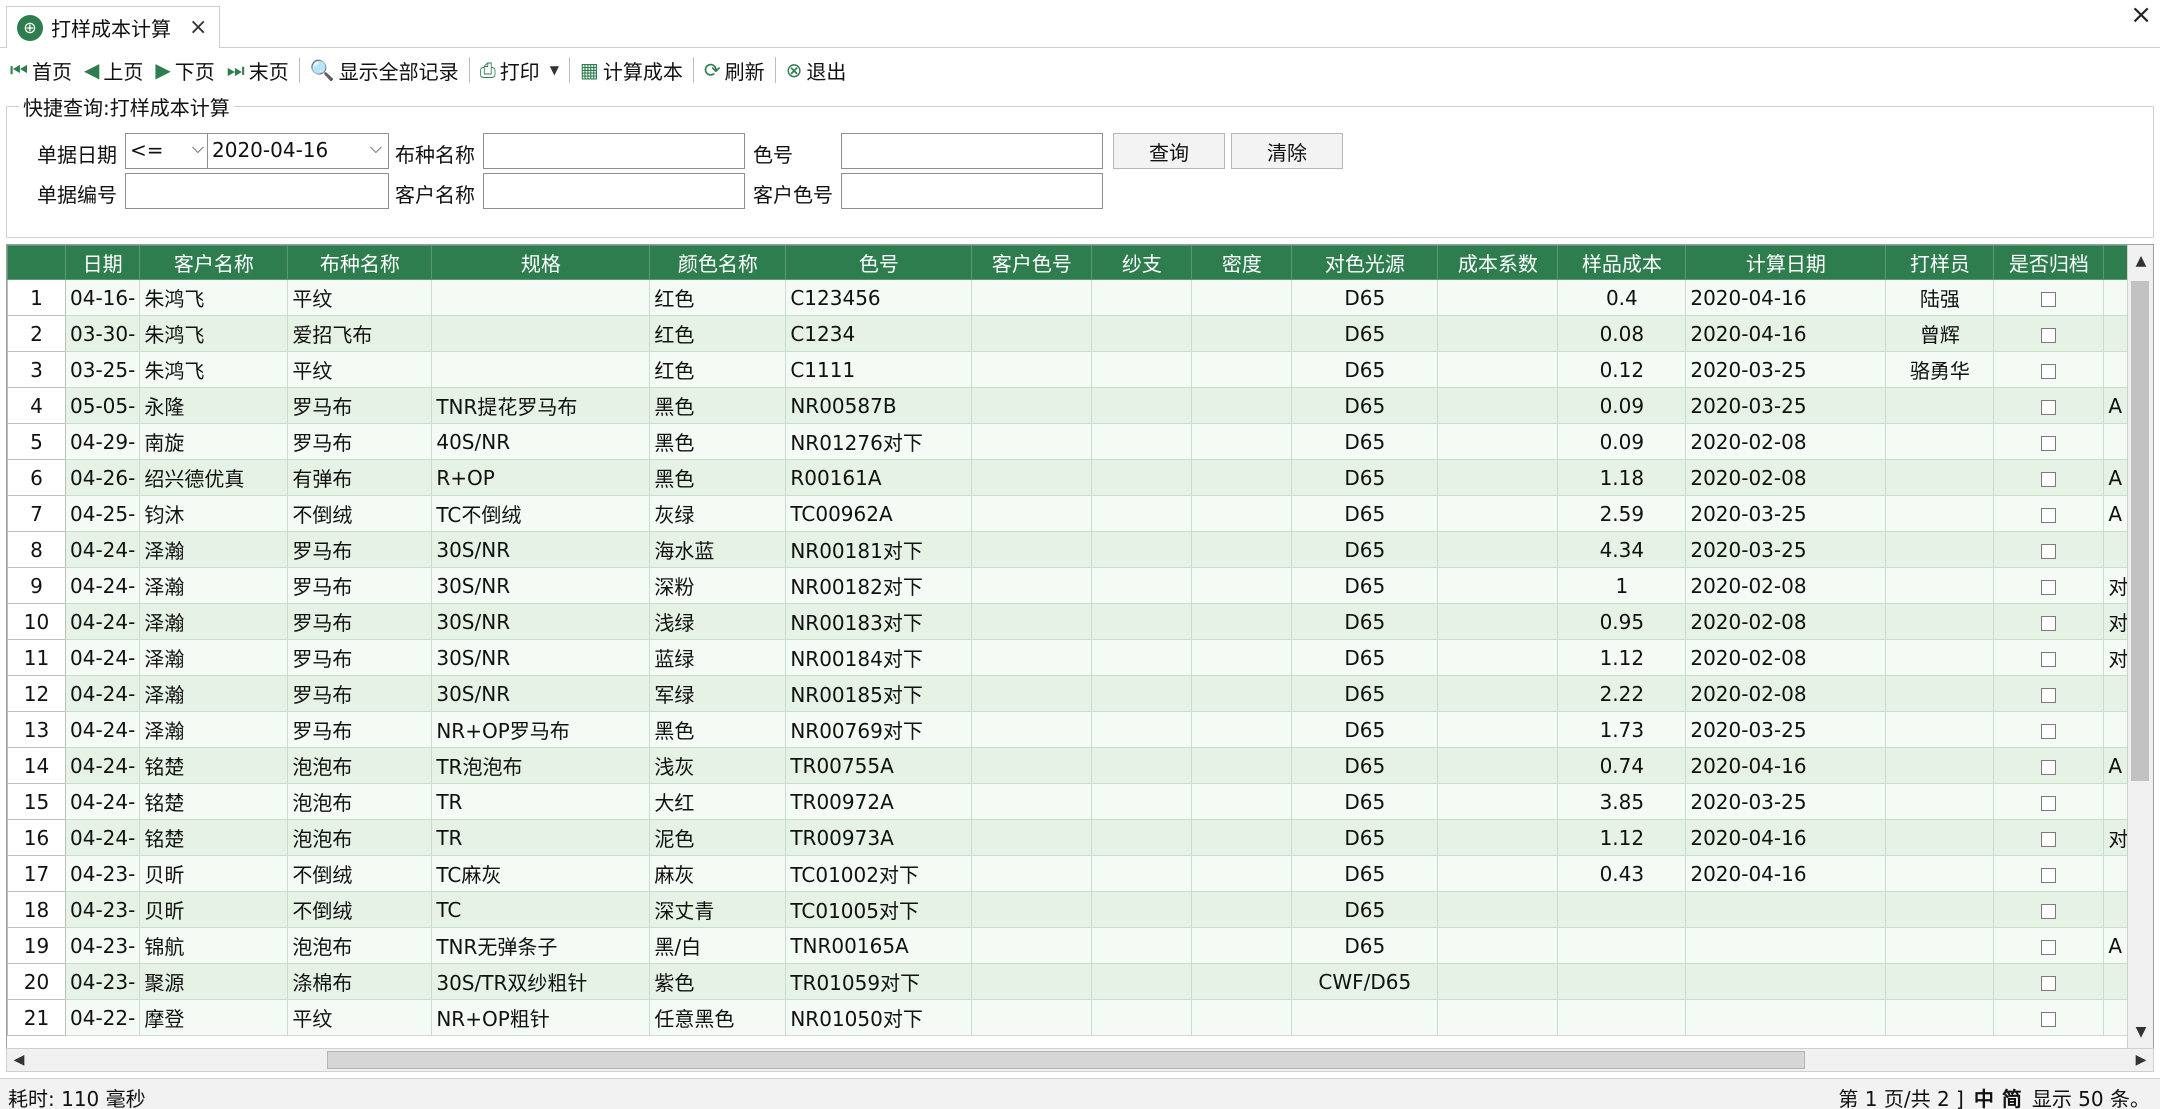 This screenshot has height=1109, width=2160. What do you see at coordinates (1622, 513) in the screenshot?
I see `cell-cost: 2.59` at bounding box center [1622, 513].